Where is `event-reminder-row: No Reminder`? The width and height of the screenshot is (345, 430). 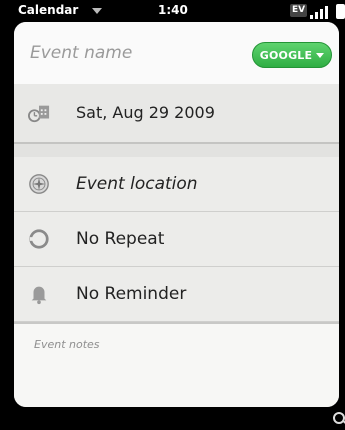
event-reminder-row: No Reminder is located at coordinates (176, 294).